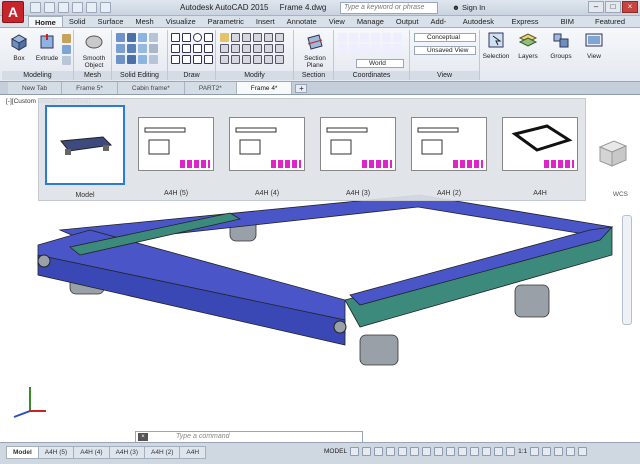  I want to click on layout-preview-thumbnail: A4H (2), so click(449, 151).